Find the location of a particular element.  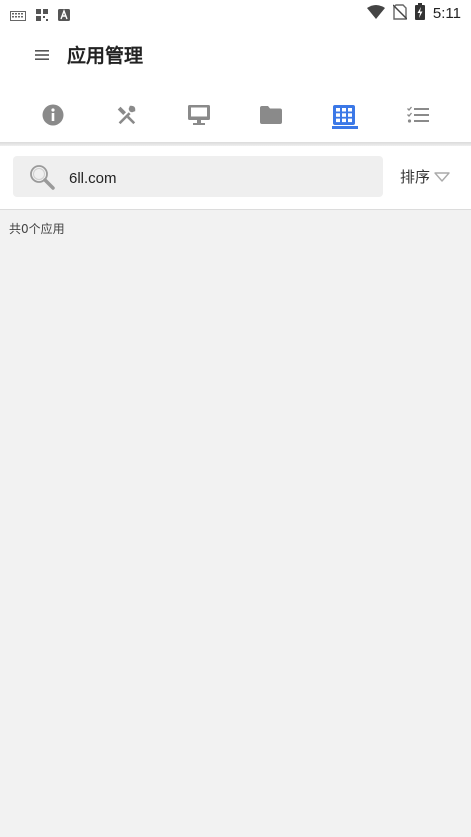

search-icon is located at coordinates (42, 179).